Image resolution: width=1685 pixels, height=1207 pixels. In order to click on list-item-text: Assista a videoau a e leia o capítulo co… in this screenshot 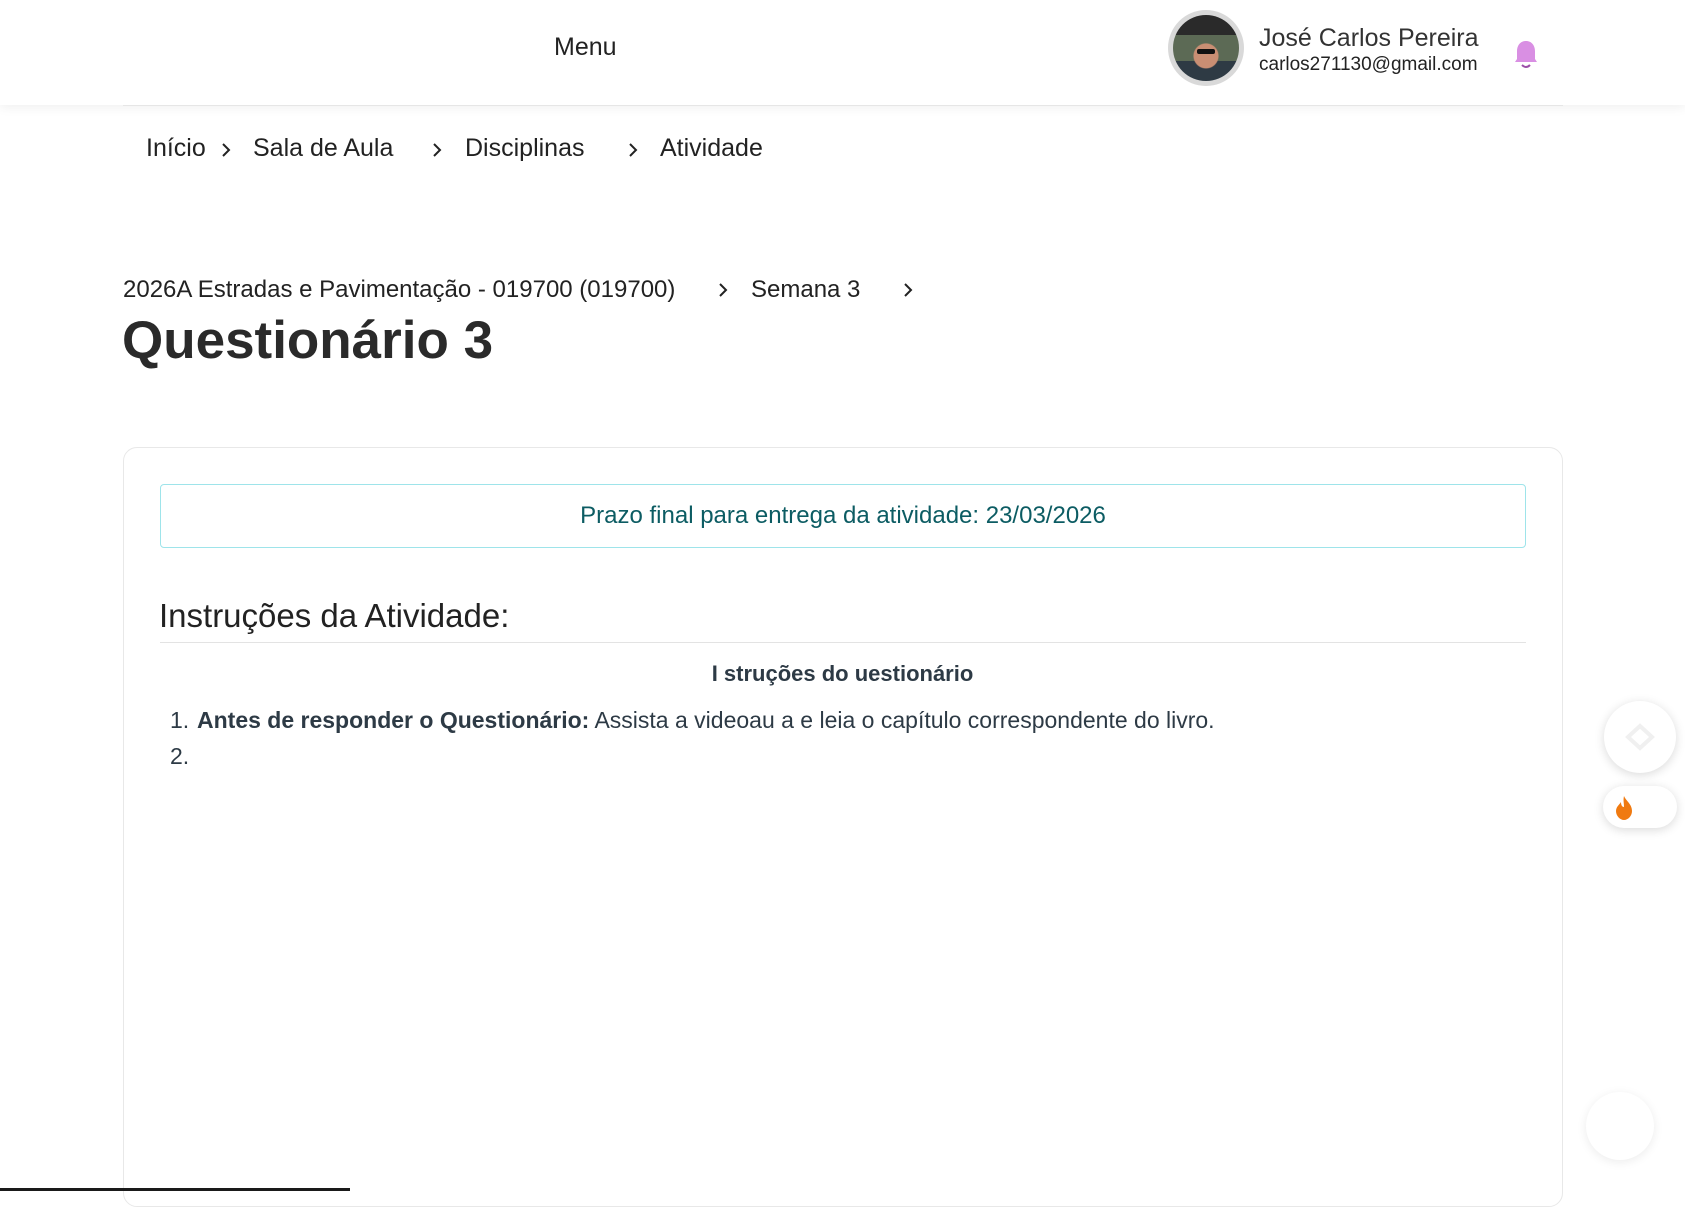, I will do `click(902, 720)`.